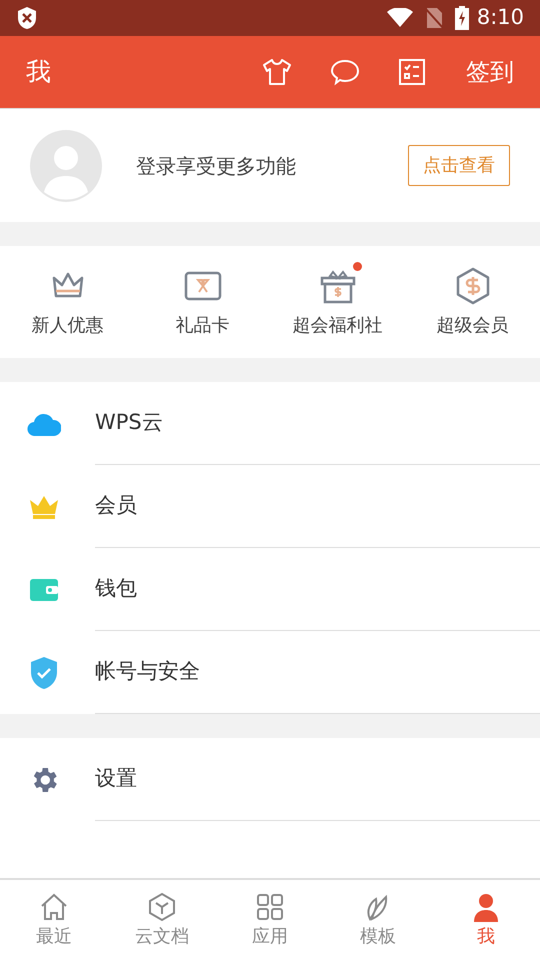  What do you see at coordinates (27, 18) in the screenshot?
I see `shield-x-icon` at bounding box center [27, 18].